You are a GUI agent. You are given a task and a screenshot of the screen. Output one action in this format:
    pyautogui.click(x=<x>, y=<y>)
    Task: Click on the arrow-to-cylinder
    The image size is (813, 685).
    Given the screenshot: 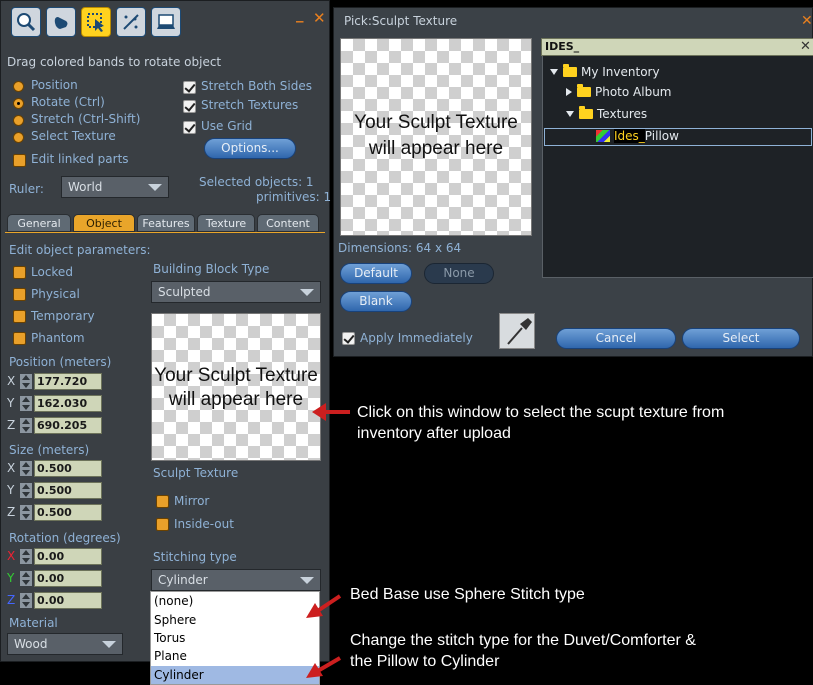 What is the action you would take?
    pyautogui.click(x=324, y=667)
    